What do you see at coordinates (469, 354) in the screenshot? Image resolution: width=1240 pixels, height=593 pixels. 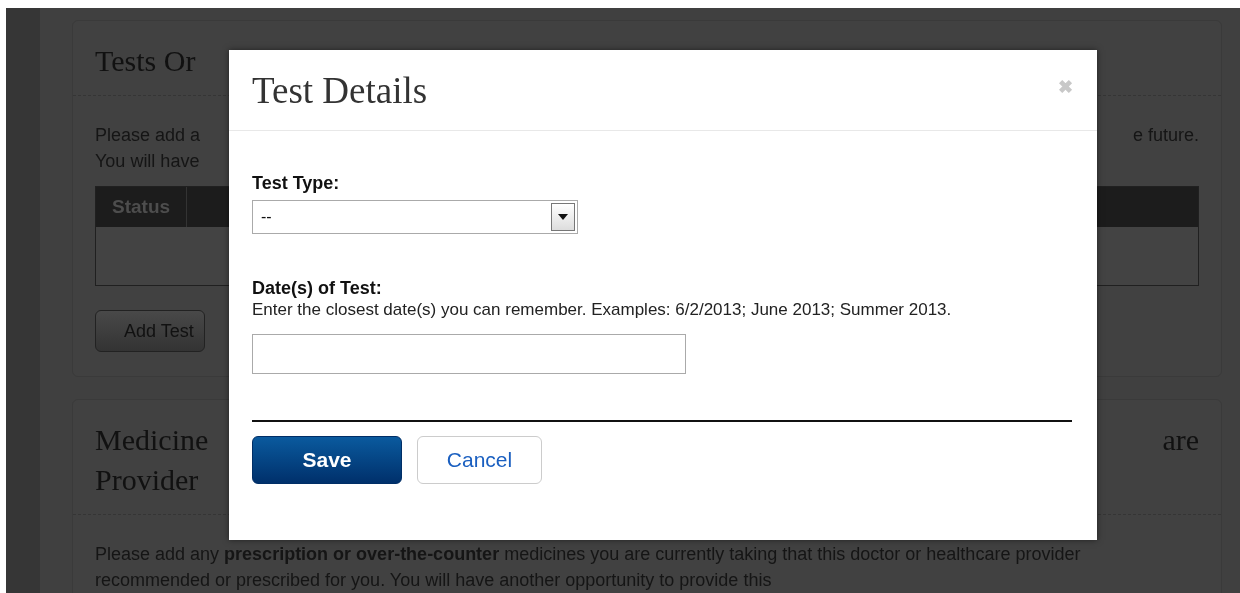 I see `date-input-field` at bounding box center [469, 354].